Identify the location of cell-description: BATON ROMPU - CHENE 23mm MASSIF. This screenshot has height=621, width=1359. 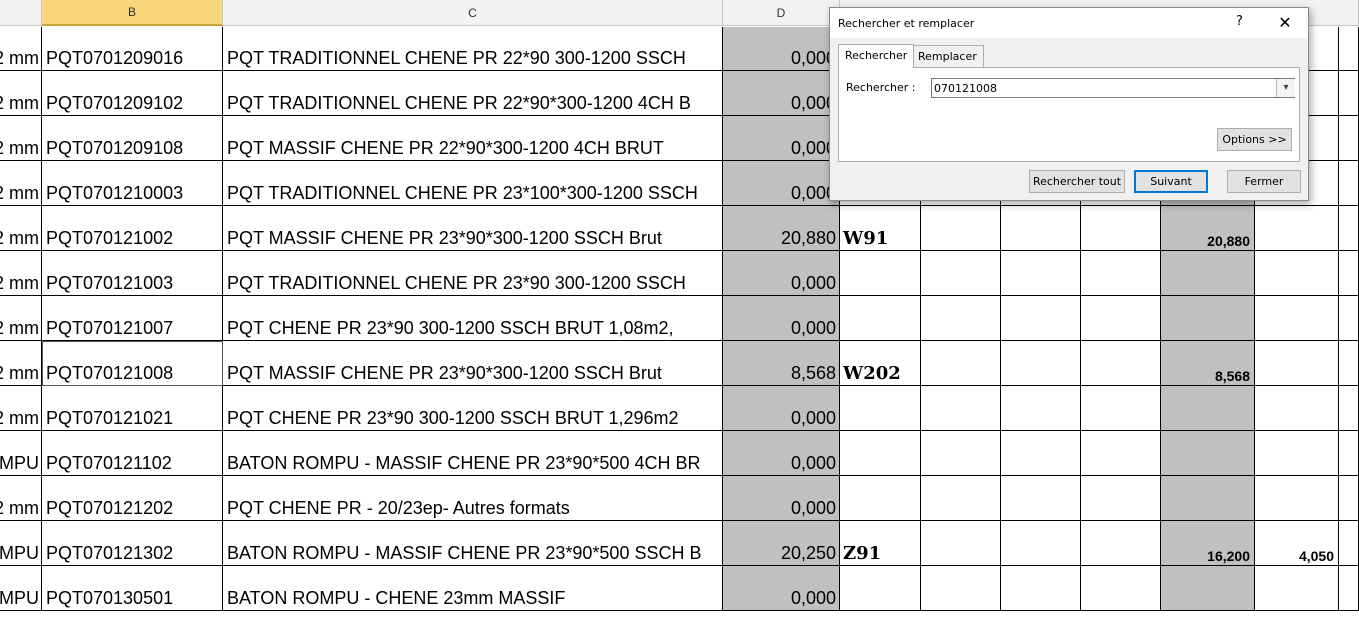
(473, 588).